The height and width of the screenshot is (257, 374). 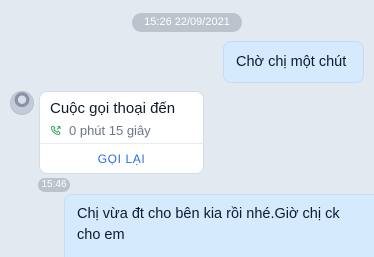 I want to click on call-duration-row: 0 phút 15 giây, so click(x=100, y=130).